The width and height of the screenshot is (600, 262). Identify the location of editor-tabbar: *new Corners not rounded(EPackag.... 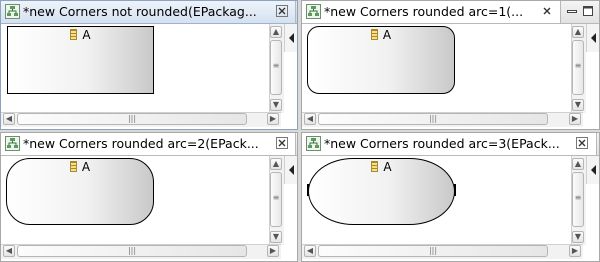
(149, 12).